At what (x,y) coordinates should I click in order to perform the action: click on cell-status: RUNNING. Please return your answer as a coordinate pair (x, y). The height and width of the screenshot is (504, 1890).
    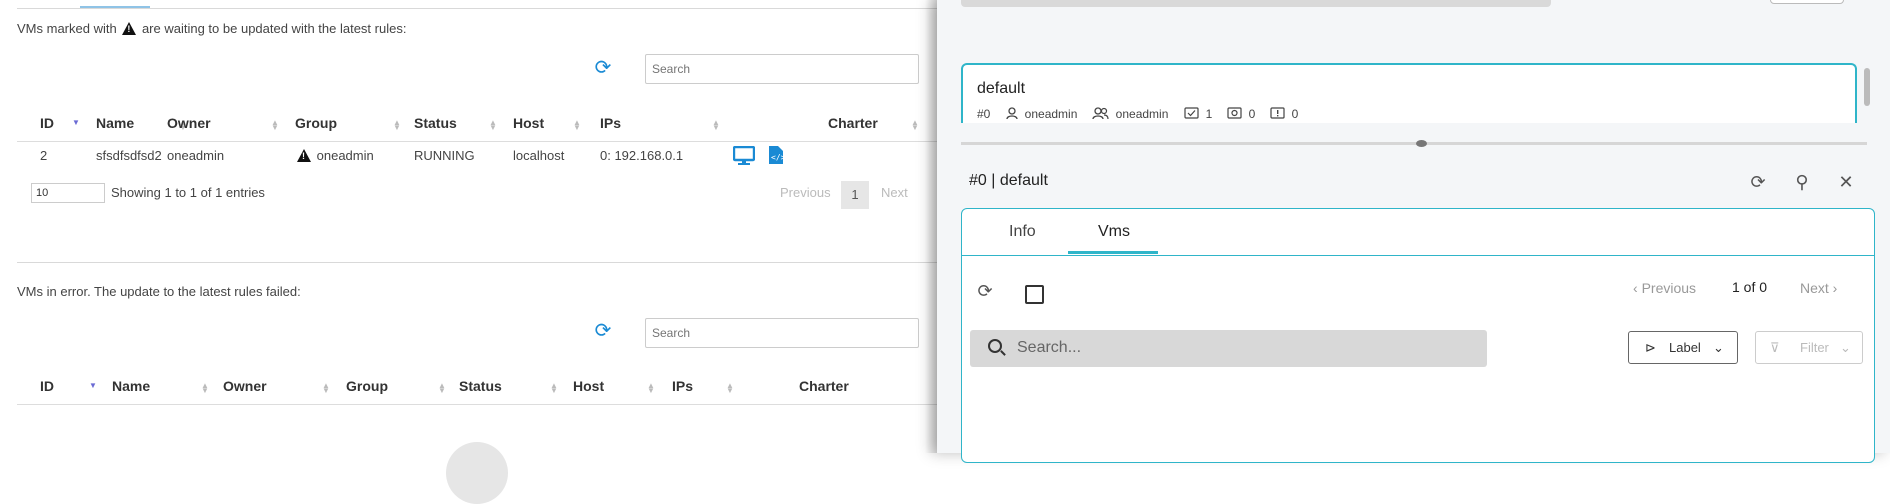
    Looking at the image, I should click on (444, 155).